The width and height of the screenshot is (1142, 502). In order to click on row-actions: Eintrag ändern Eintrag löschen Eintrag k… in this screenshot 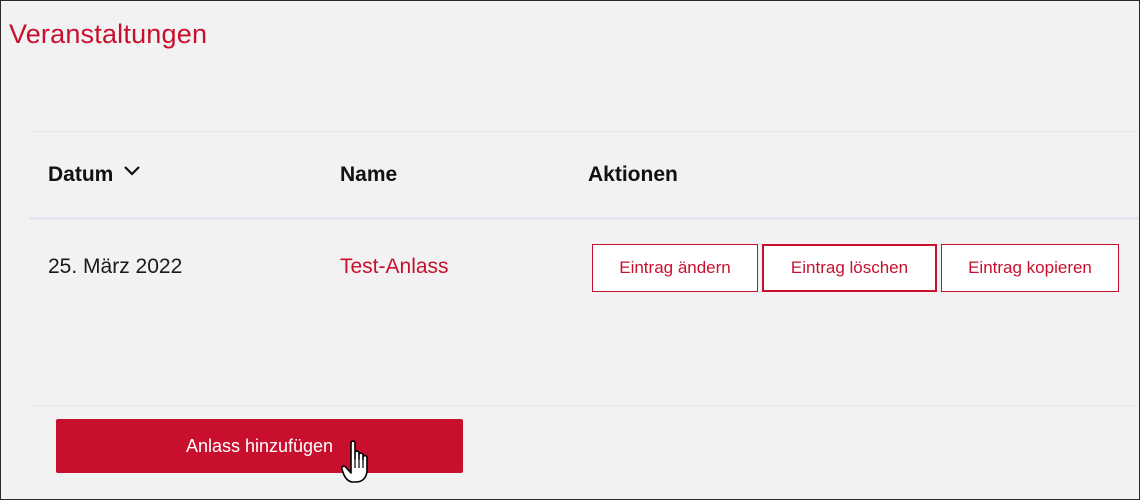, I will do `click(855, 268)`.